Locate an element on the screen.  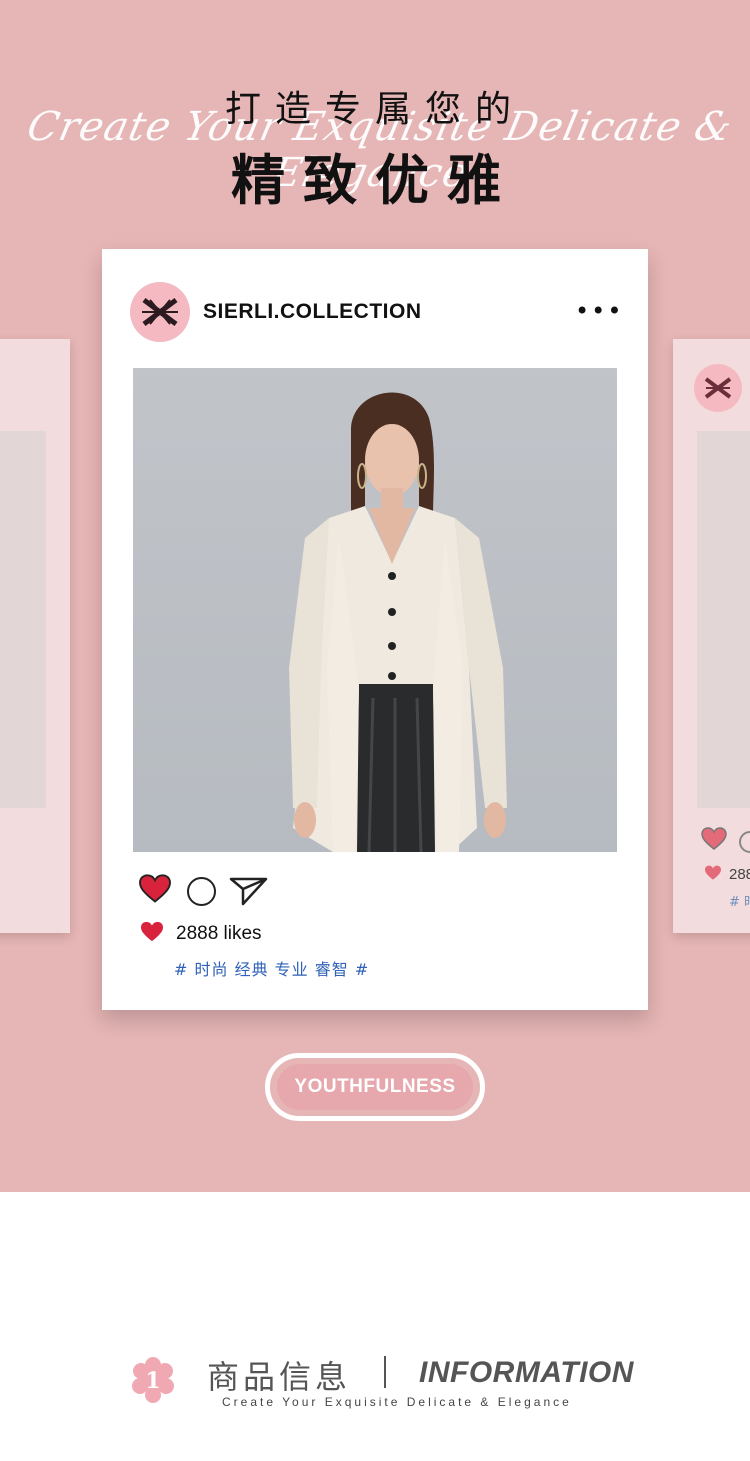
more-icon: ••• is located at coordinates (599, 311).